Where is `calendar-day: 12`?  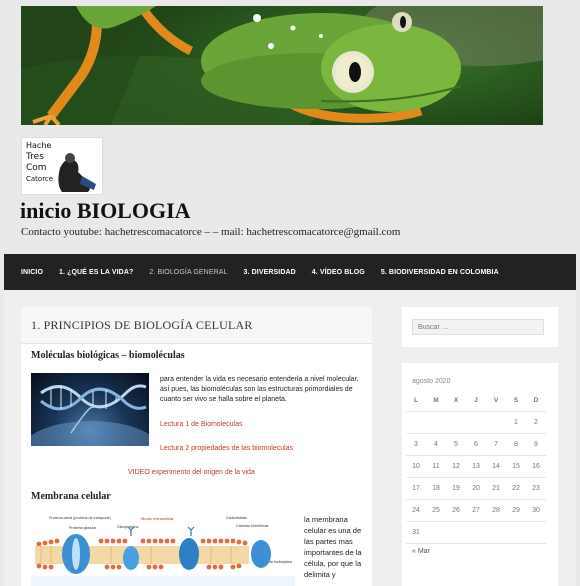 calendar-day: 12 is located at coordinates (456, 466).